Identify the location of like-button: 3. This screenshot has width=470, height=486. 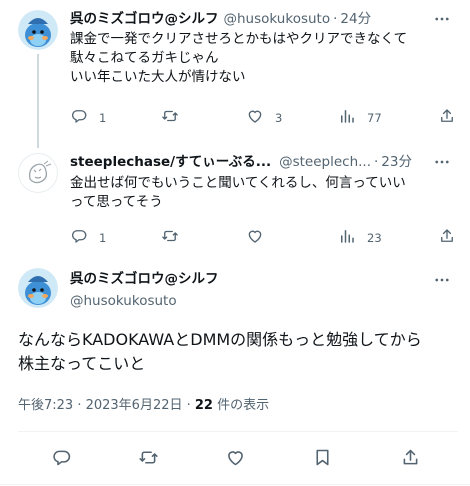
(264, 118).